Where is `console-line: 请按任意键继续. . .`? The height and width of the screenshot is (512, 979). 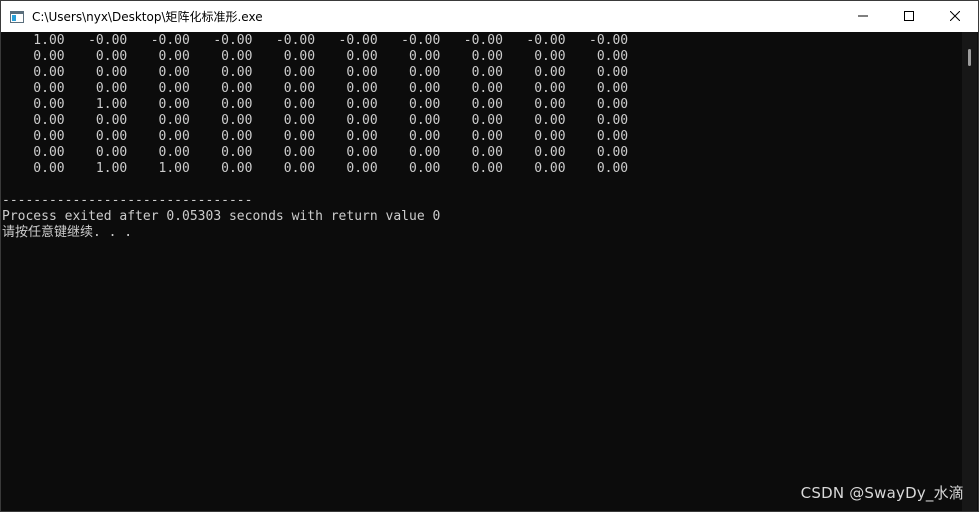
console-line: 请按任意键继续. . . is located at coordinates (67, 232).